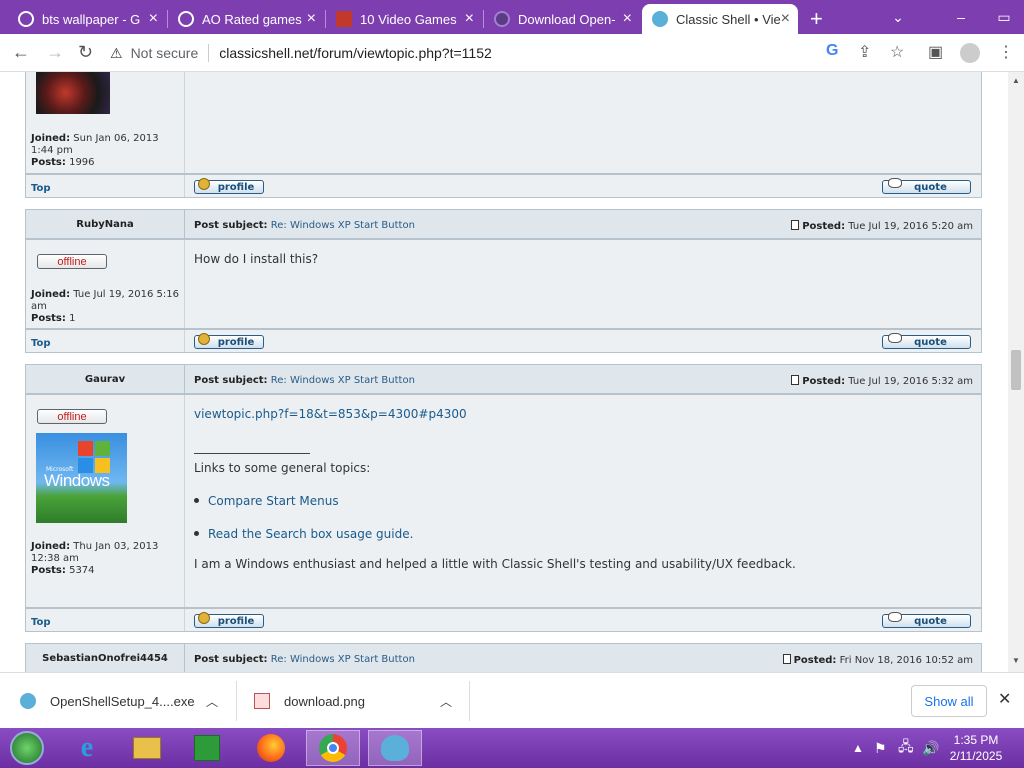  Describe the element at coordinates (720, 19) in the screenshot. I see `tab-classic-shell: Classic Shell • Vie ×` at that location.